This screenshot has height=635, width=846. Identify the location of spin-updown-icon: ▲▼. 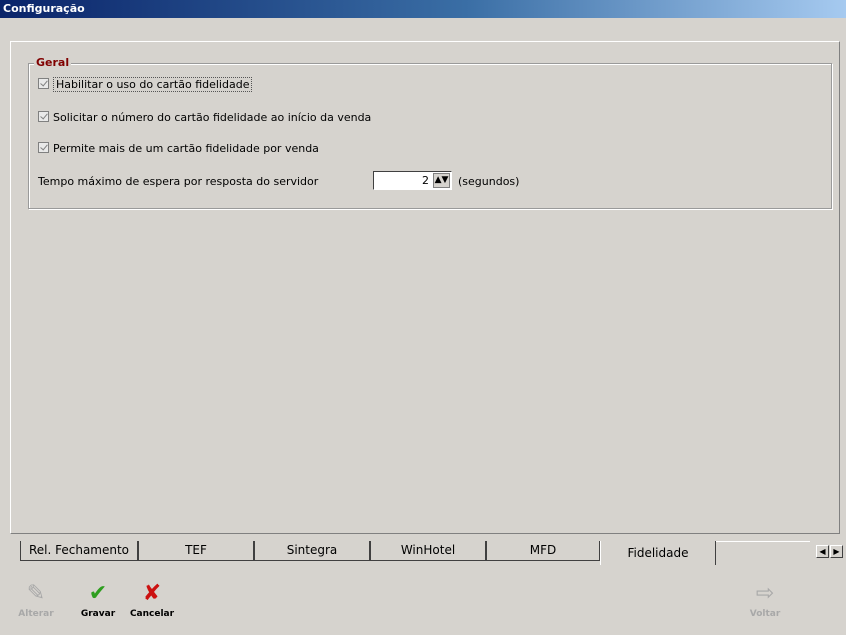
(441, 180).